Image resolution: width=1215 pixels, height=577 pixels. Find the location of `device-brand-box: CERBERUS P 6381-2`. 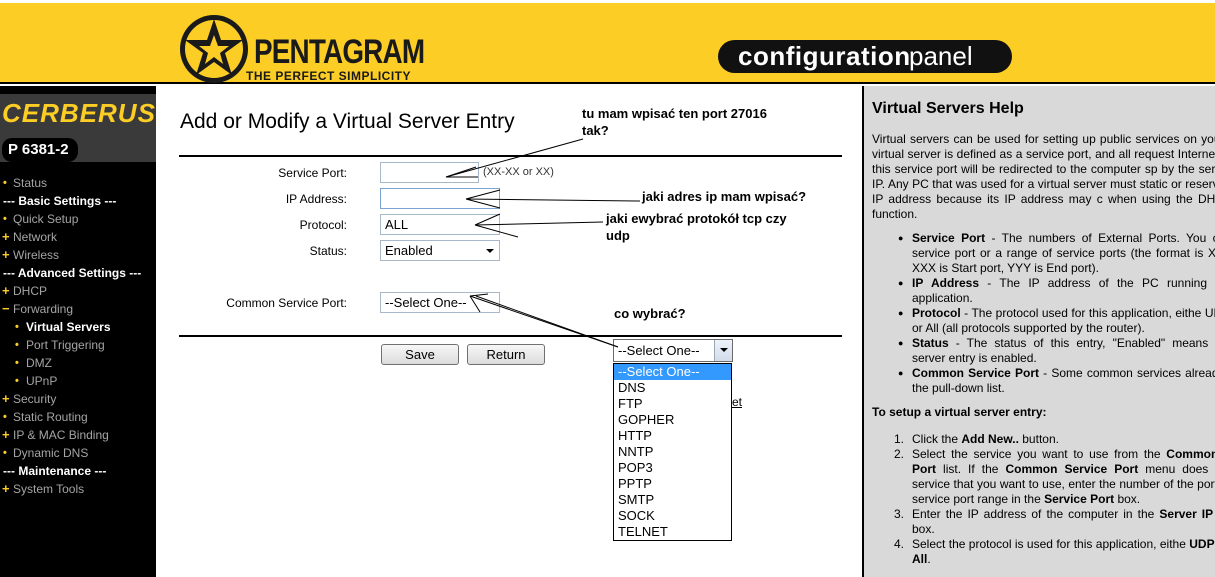

device-brand-box: CERBERUS P 6381-2 is located at coordinates (78, 128).